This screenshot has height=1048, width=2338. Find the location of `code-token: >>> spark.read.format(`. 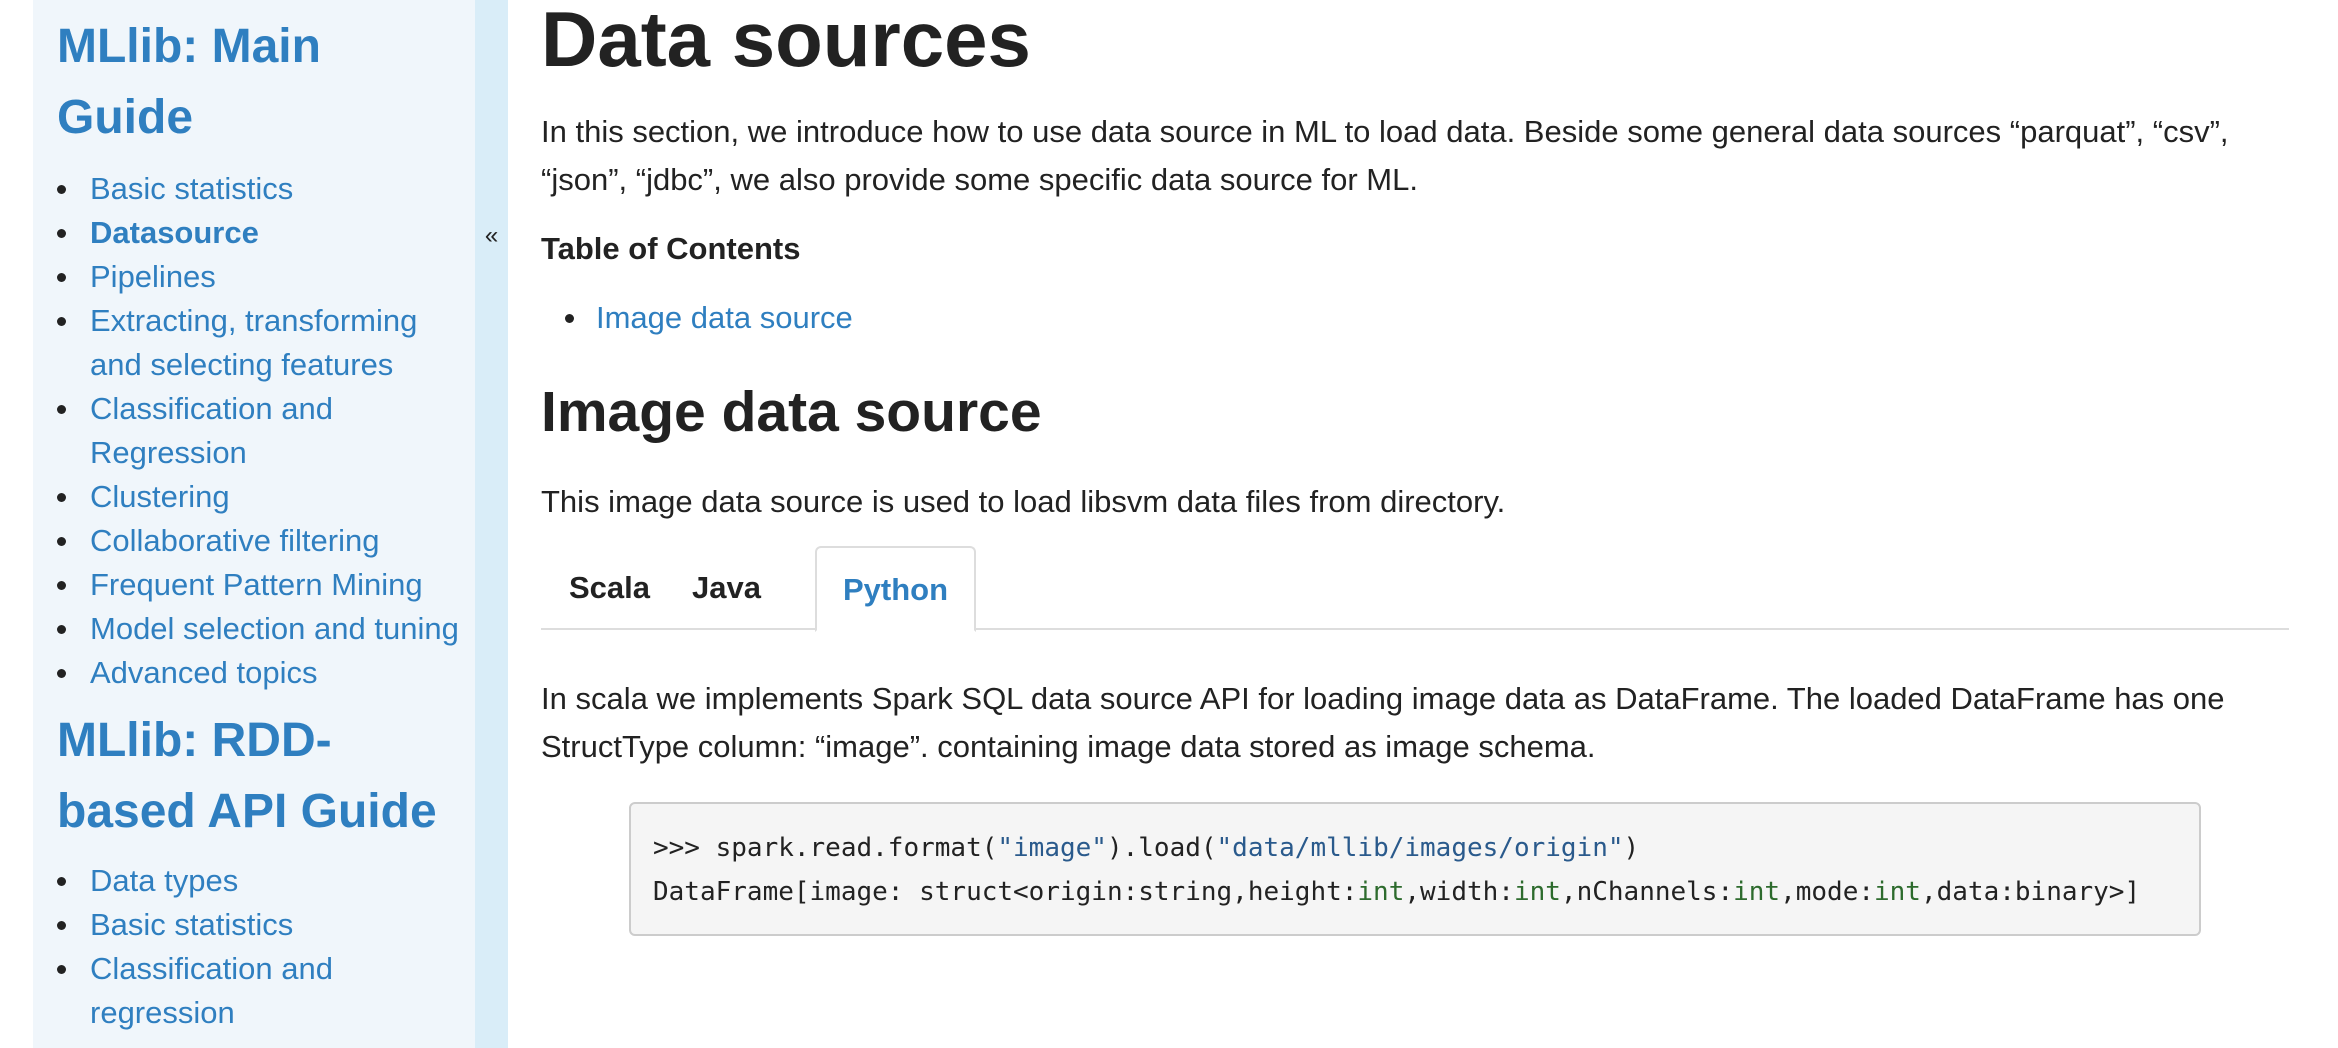

code-token: >>> spark.read.format( is located at coordinates (825, 848).